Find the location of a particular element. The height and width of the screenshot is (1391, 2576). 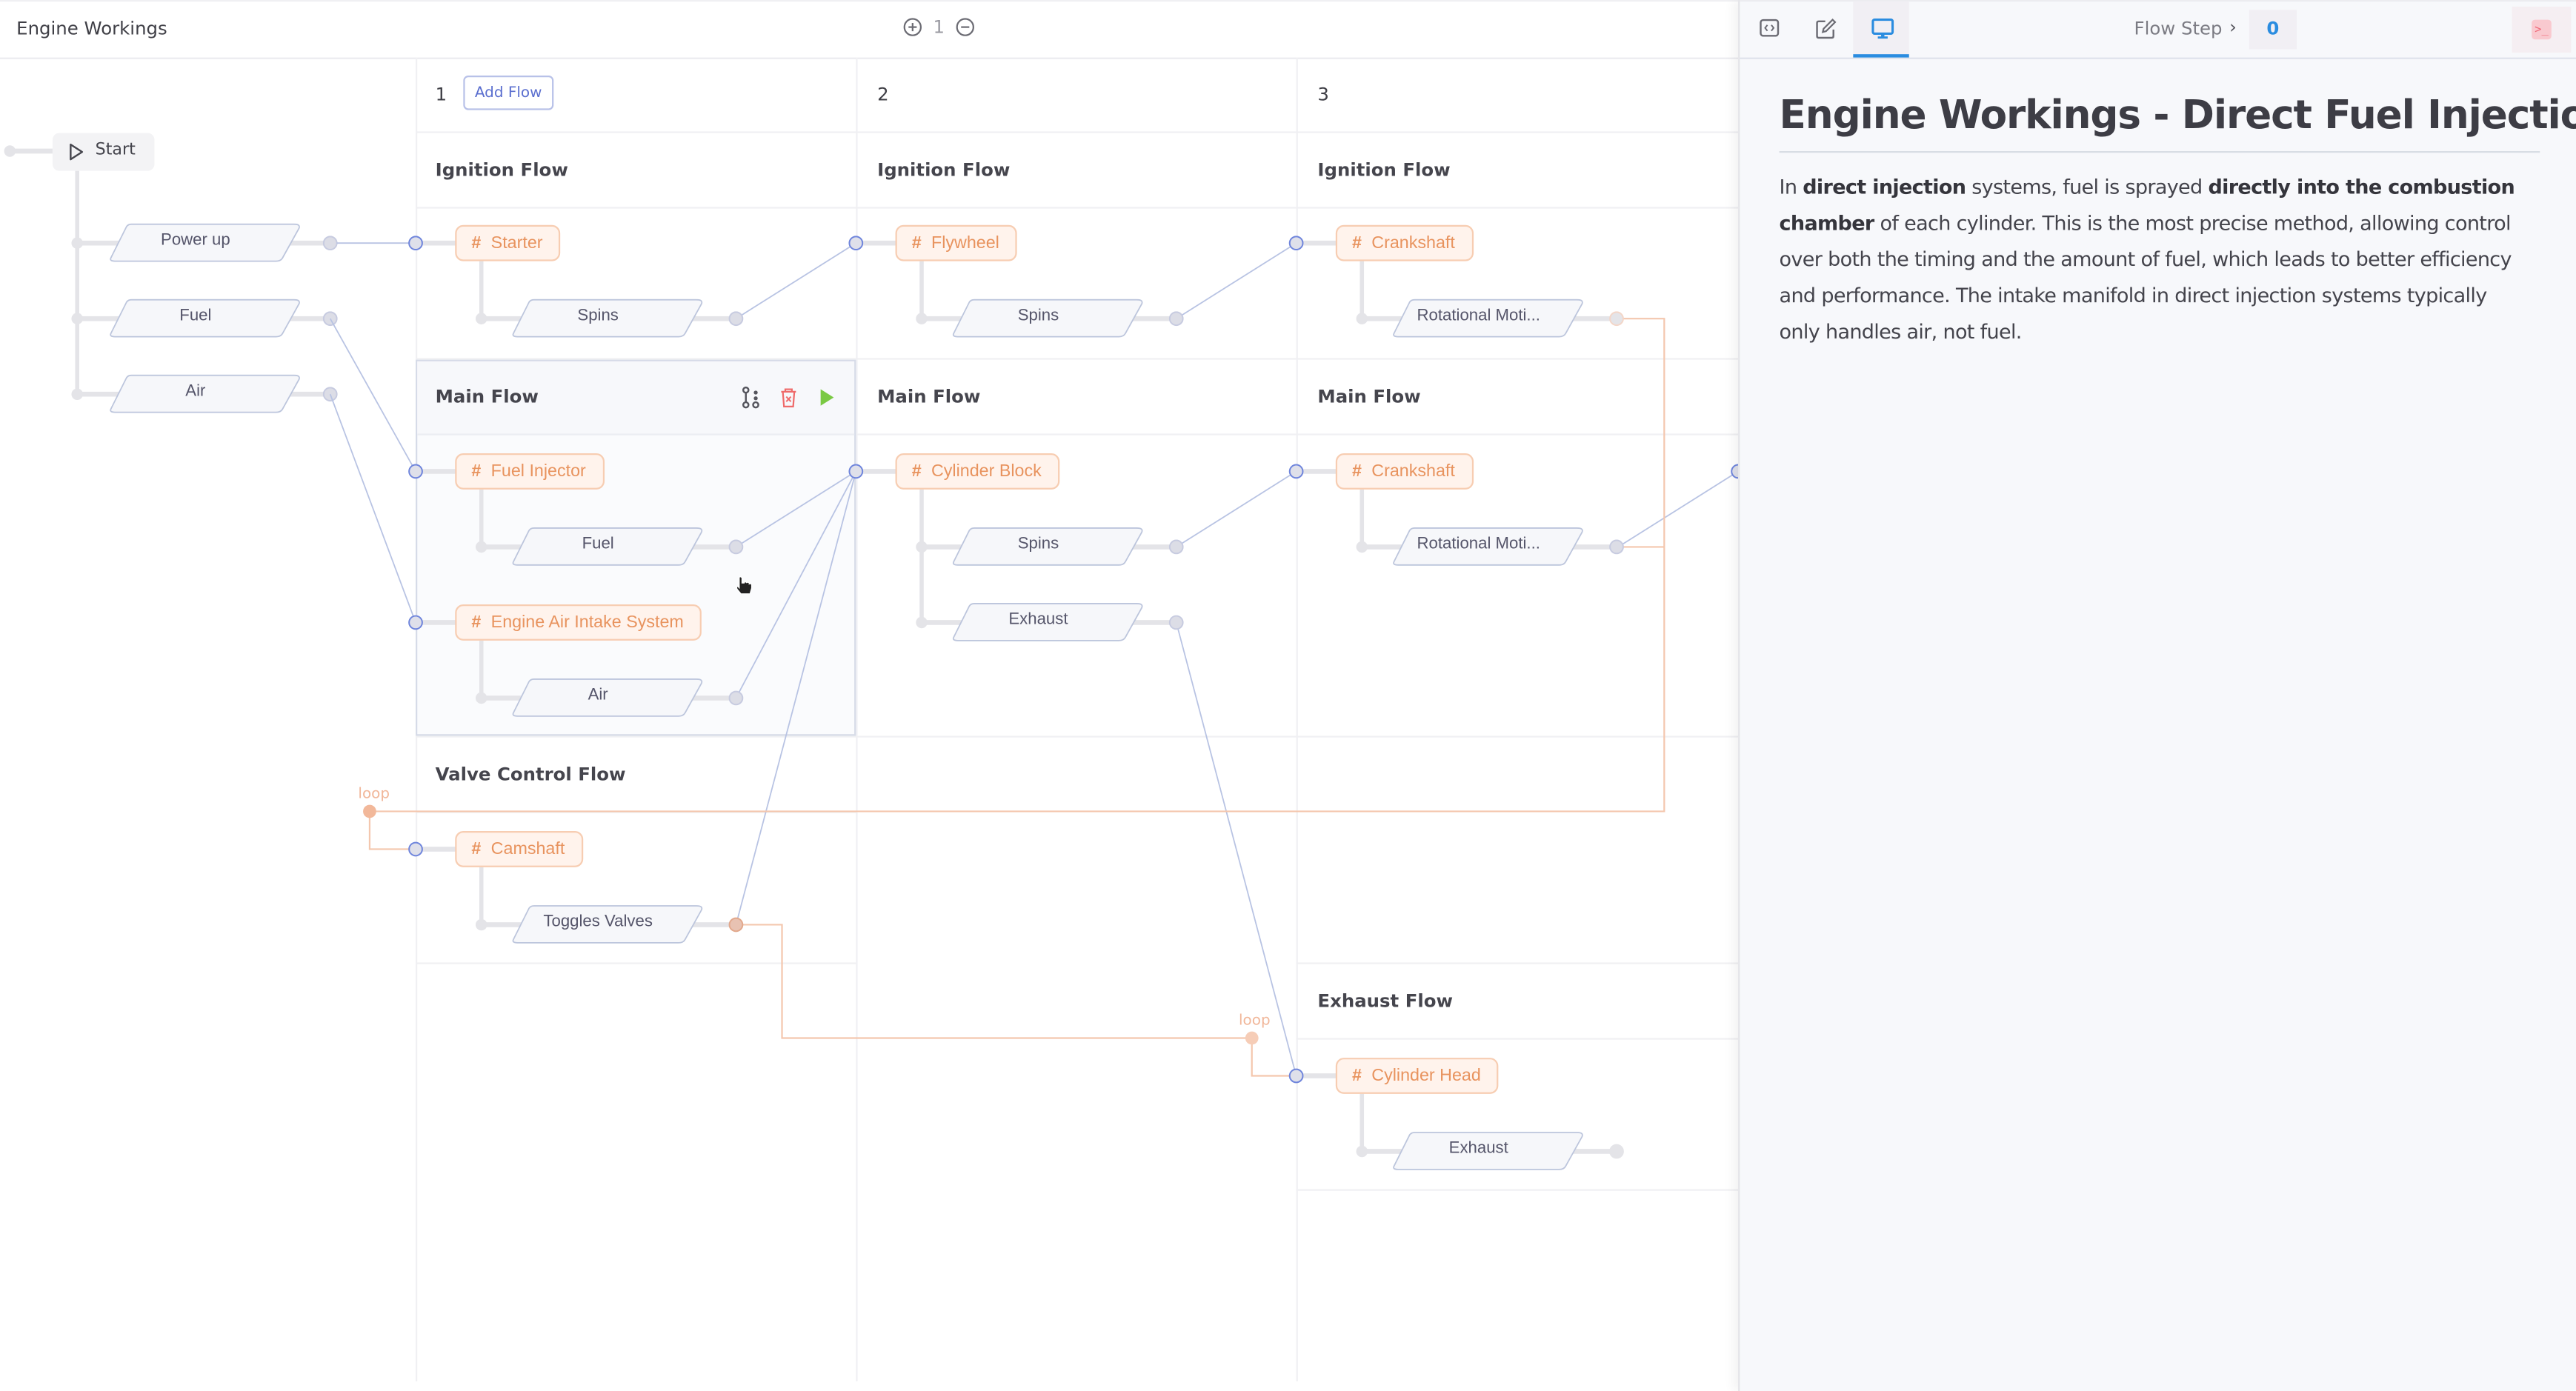

flow-step-node: # Fuel Injector is located at coordinates (530, 471).